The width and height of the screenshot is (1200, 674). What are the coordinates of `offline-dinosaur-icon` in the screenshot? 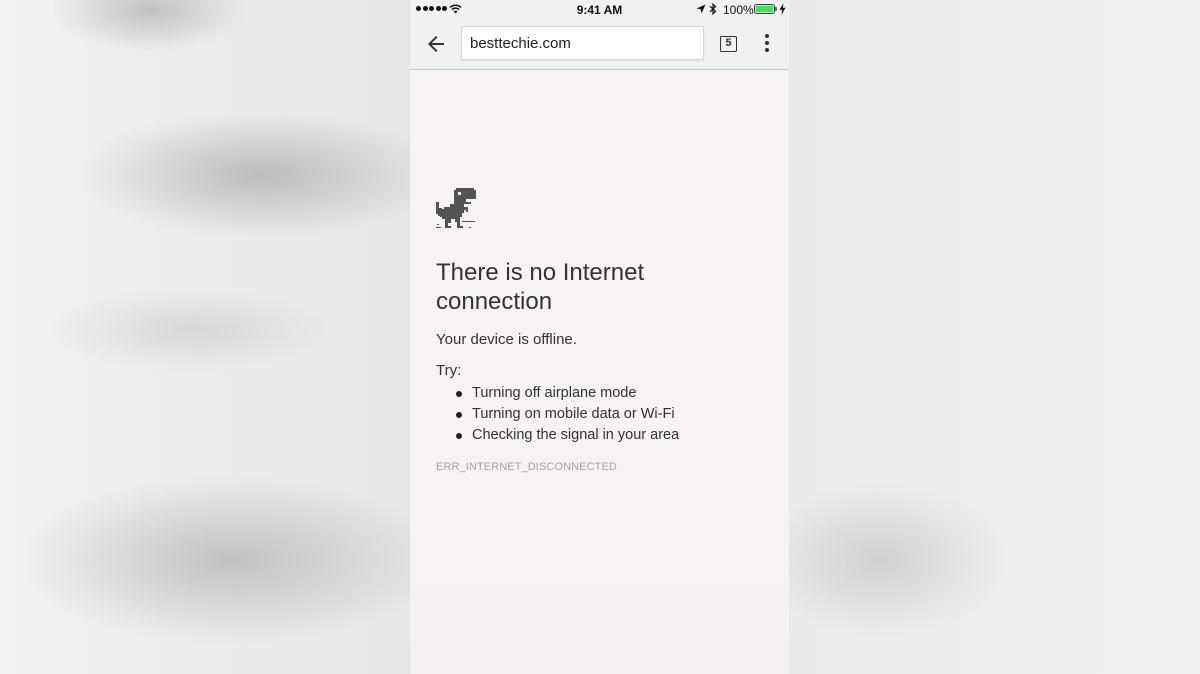 It's located at (456, 208).